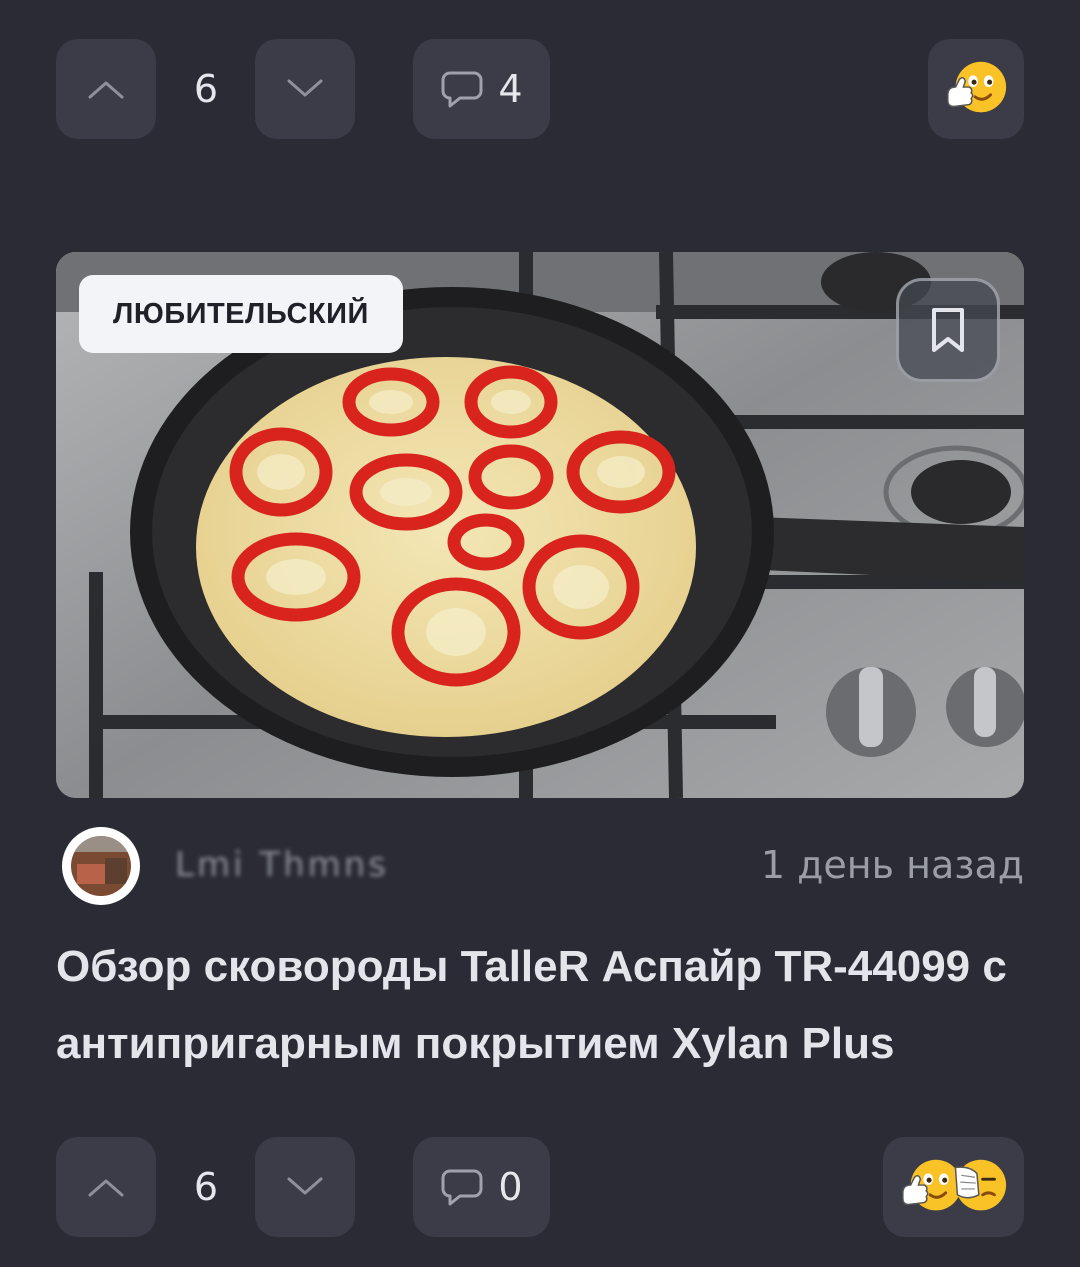 The height and width of the screenshot is (1267, 1080). What do you see at coordinates (510, 89) in the screenshot?
I see `comment-count: 4` at bounding box center [510, 89].